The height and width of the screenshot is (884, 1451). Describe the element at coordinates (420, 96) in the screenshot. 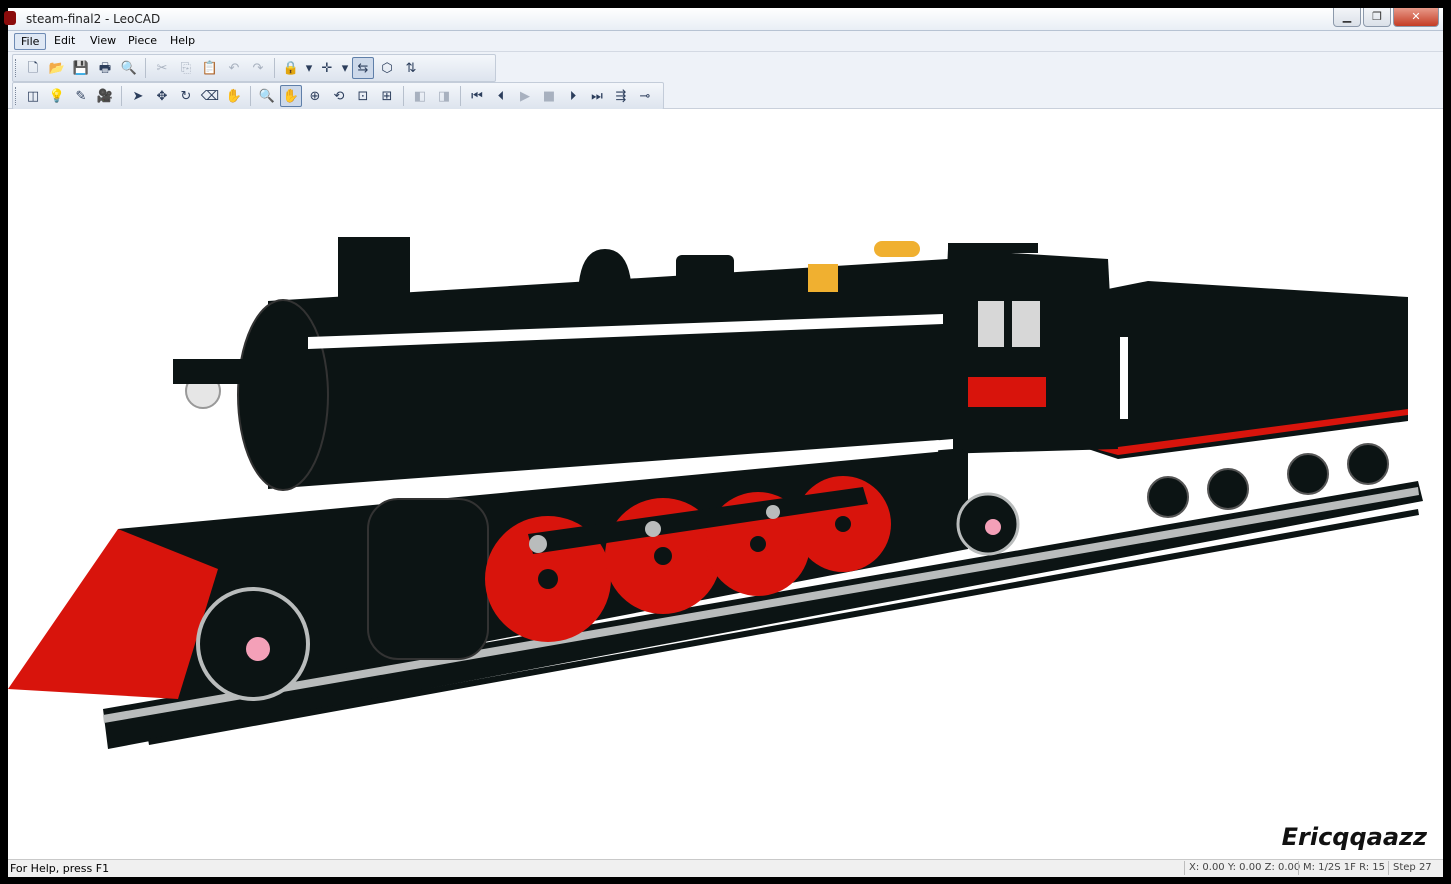

I see `previous-piece-icon: ◧` at that location.